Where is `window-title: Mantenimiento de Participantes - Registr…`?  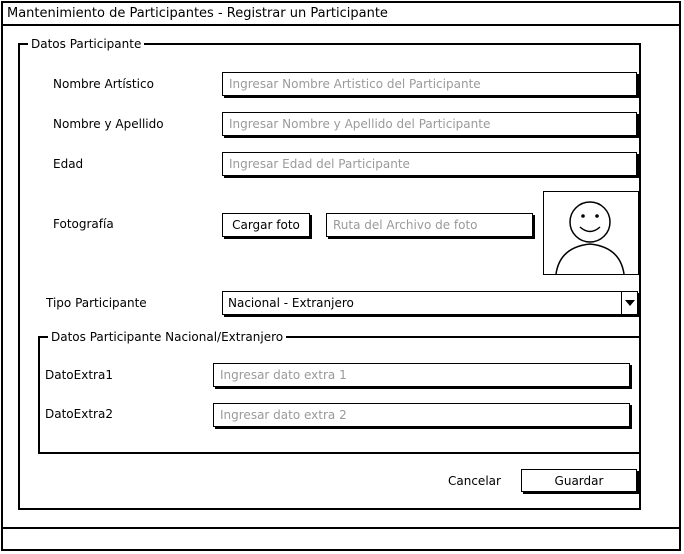 window-title: Mantenimiento de Participantes - Registr… is located at coordinates (341, 14).